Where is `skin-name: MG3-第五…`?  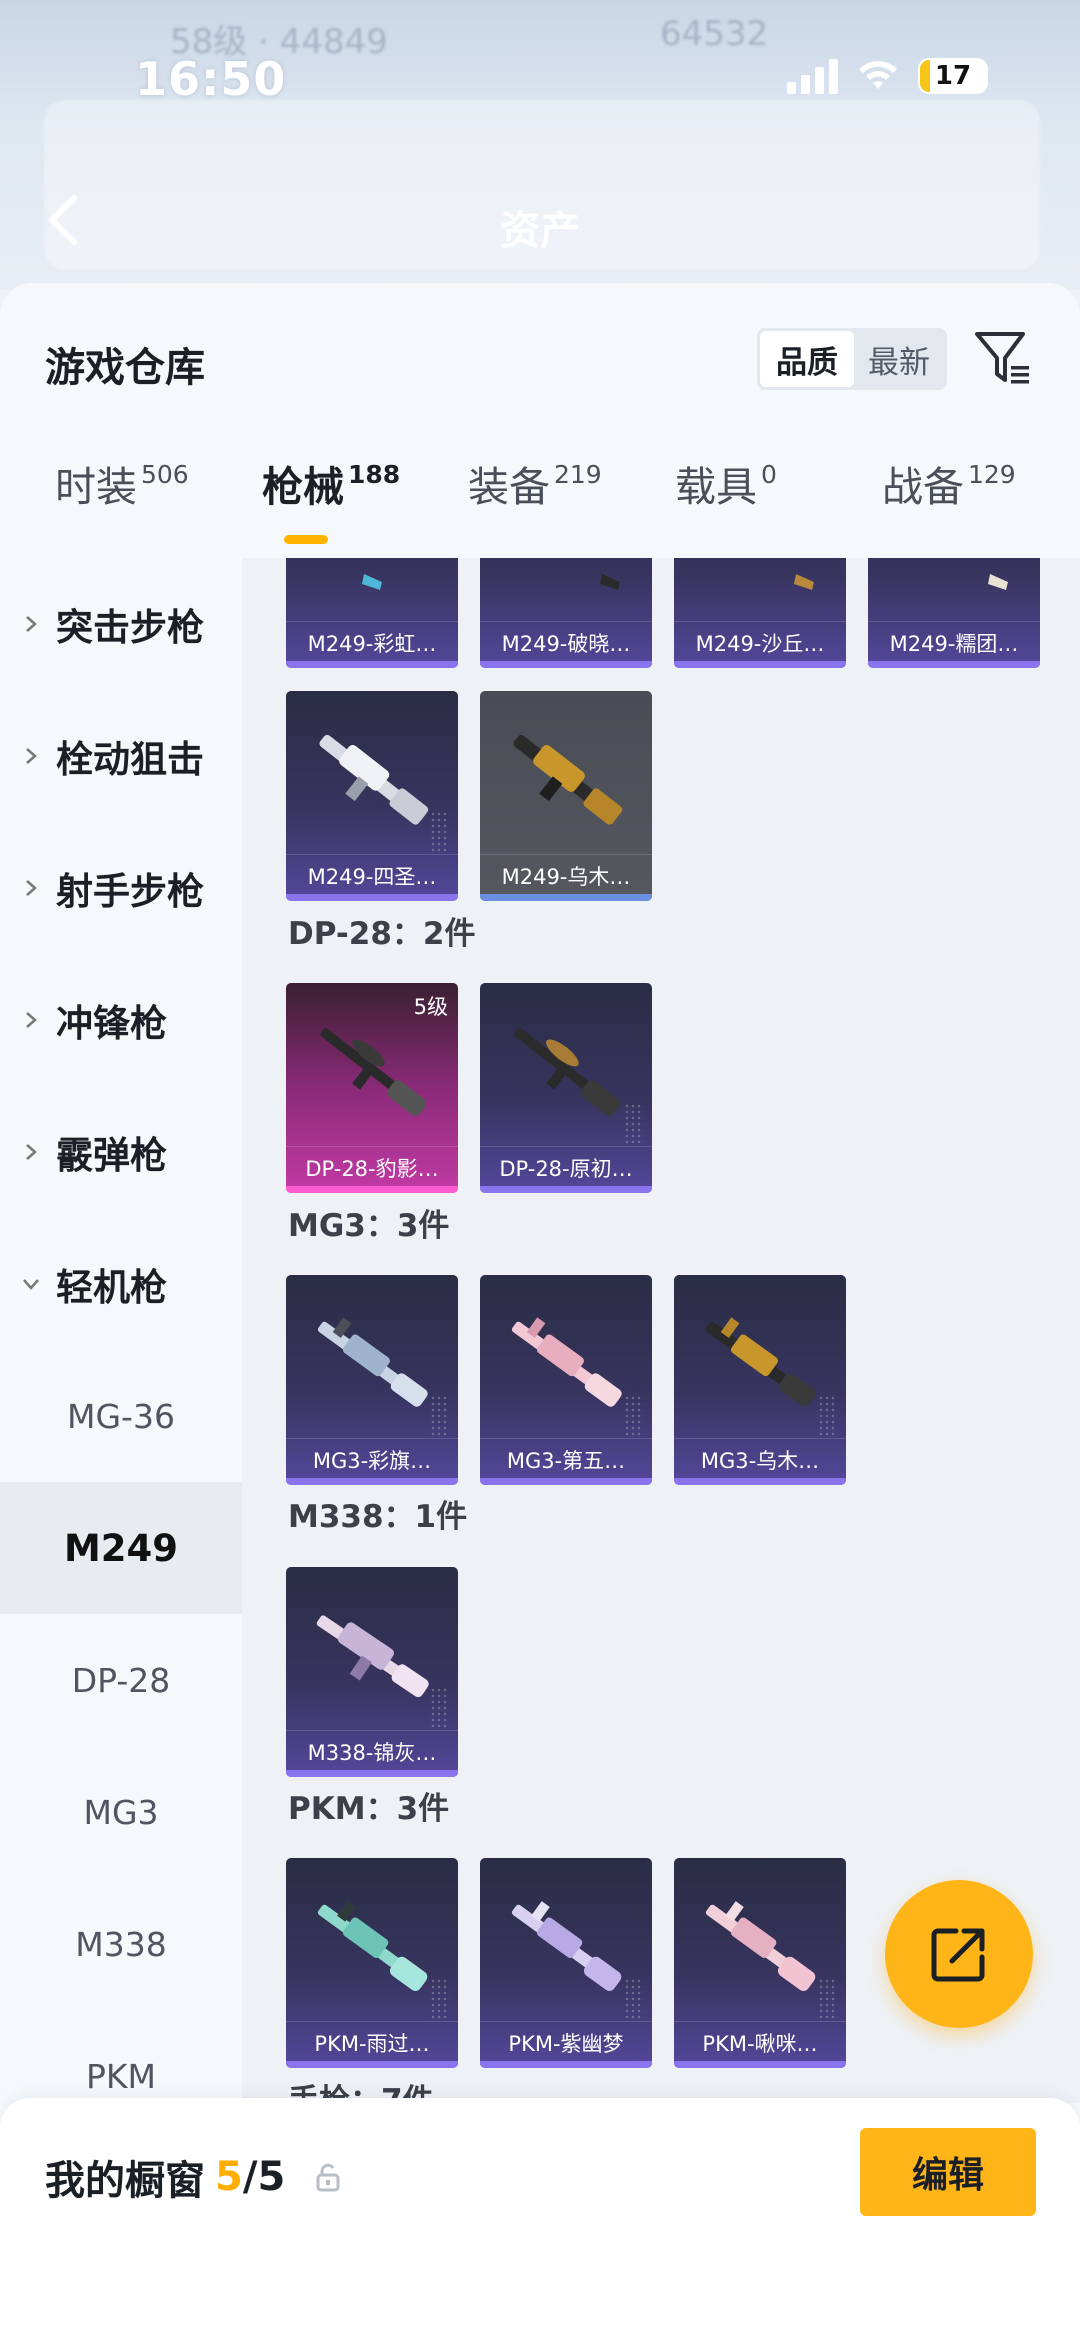
skin-name: MG3-第五… is located at coordinates (566, 1461).